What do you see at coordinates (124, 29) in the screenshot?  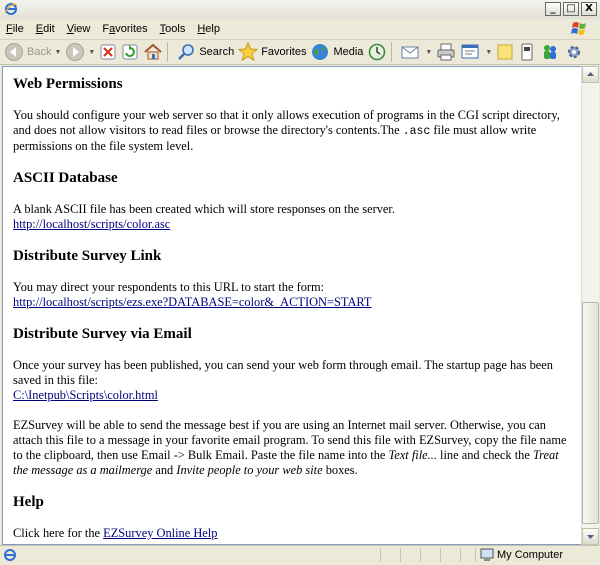 I see `menu-favorites: Favorites` at bounding box center [124, 29].